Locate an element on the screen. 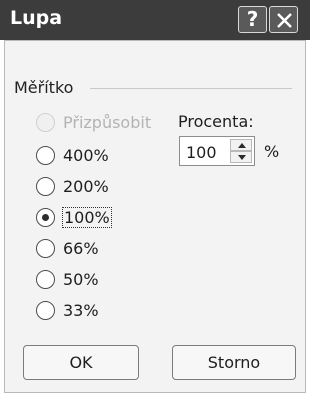 The height and width of the screenshot is (397, 320). radio-selected-dot is located at coordinates (45, 217).